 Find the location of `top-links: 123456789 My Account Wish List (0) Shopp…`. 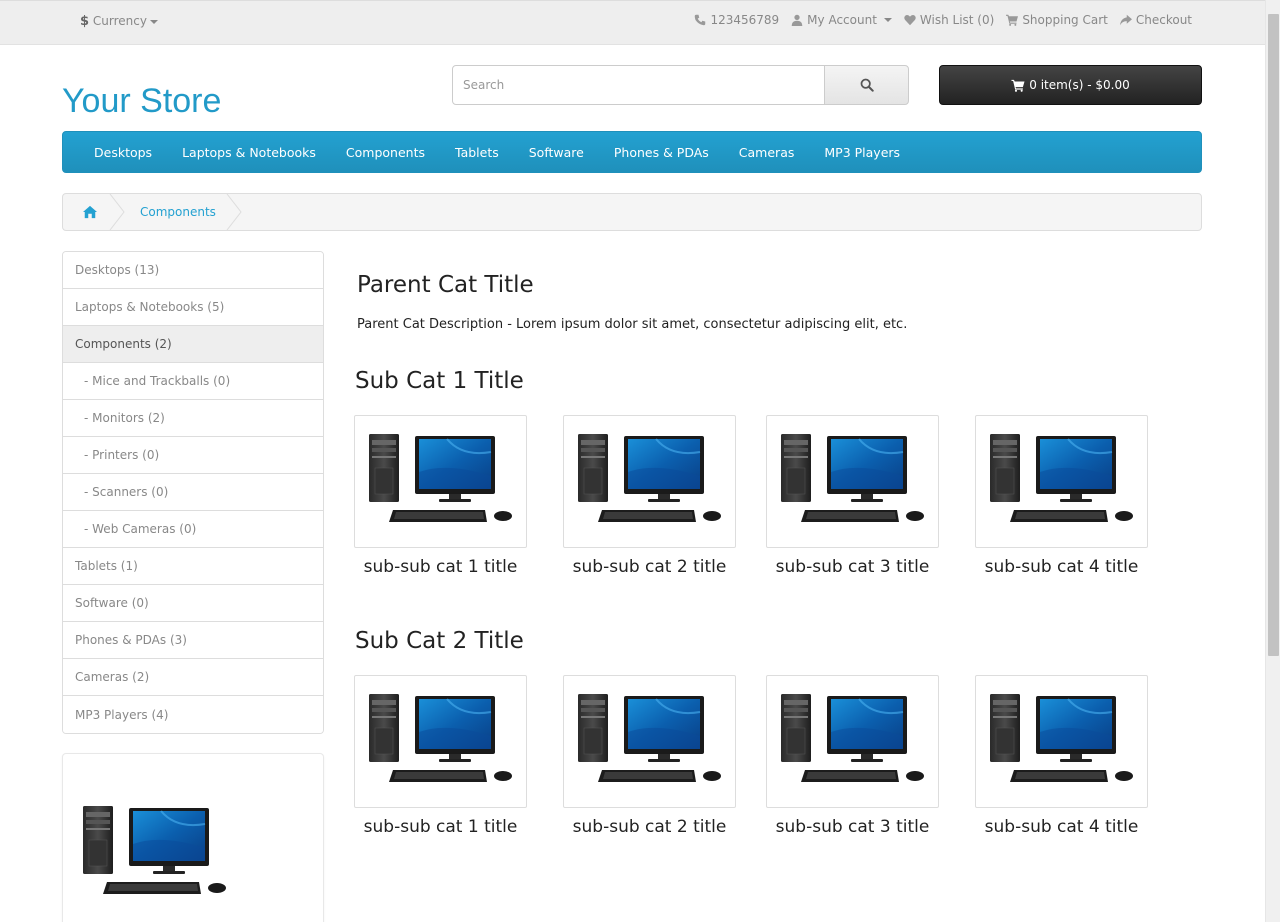

top-links: 123456789 My Account Wish List (0) Shopp… is located at coordinates (937, 20).